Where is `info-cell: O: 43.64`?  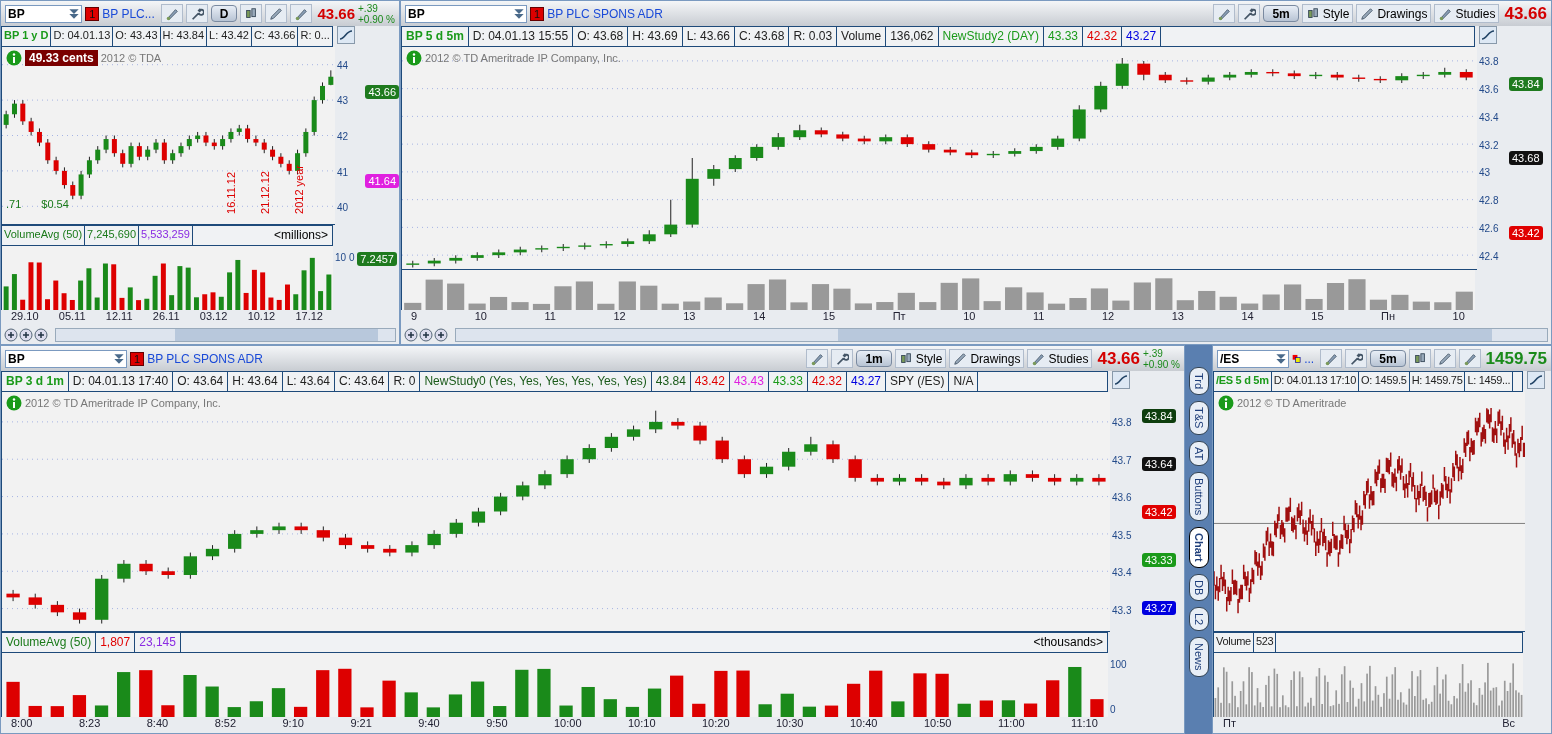
info-cell: O: 43.64 is located at coordinates (201, 381).